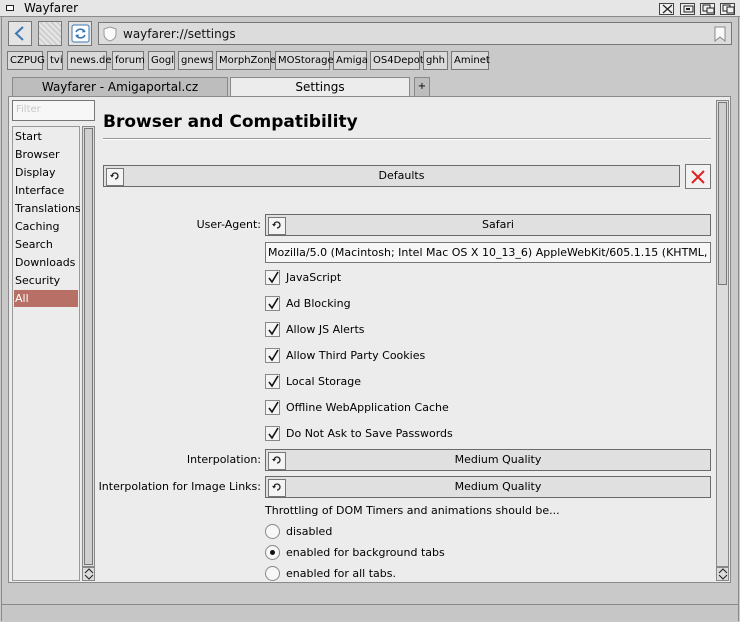  I want to click on allow-js-alerts-checkbox, so click(272, 329).